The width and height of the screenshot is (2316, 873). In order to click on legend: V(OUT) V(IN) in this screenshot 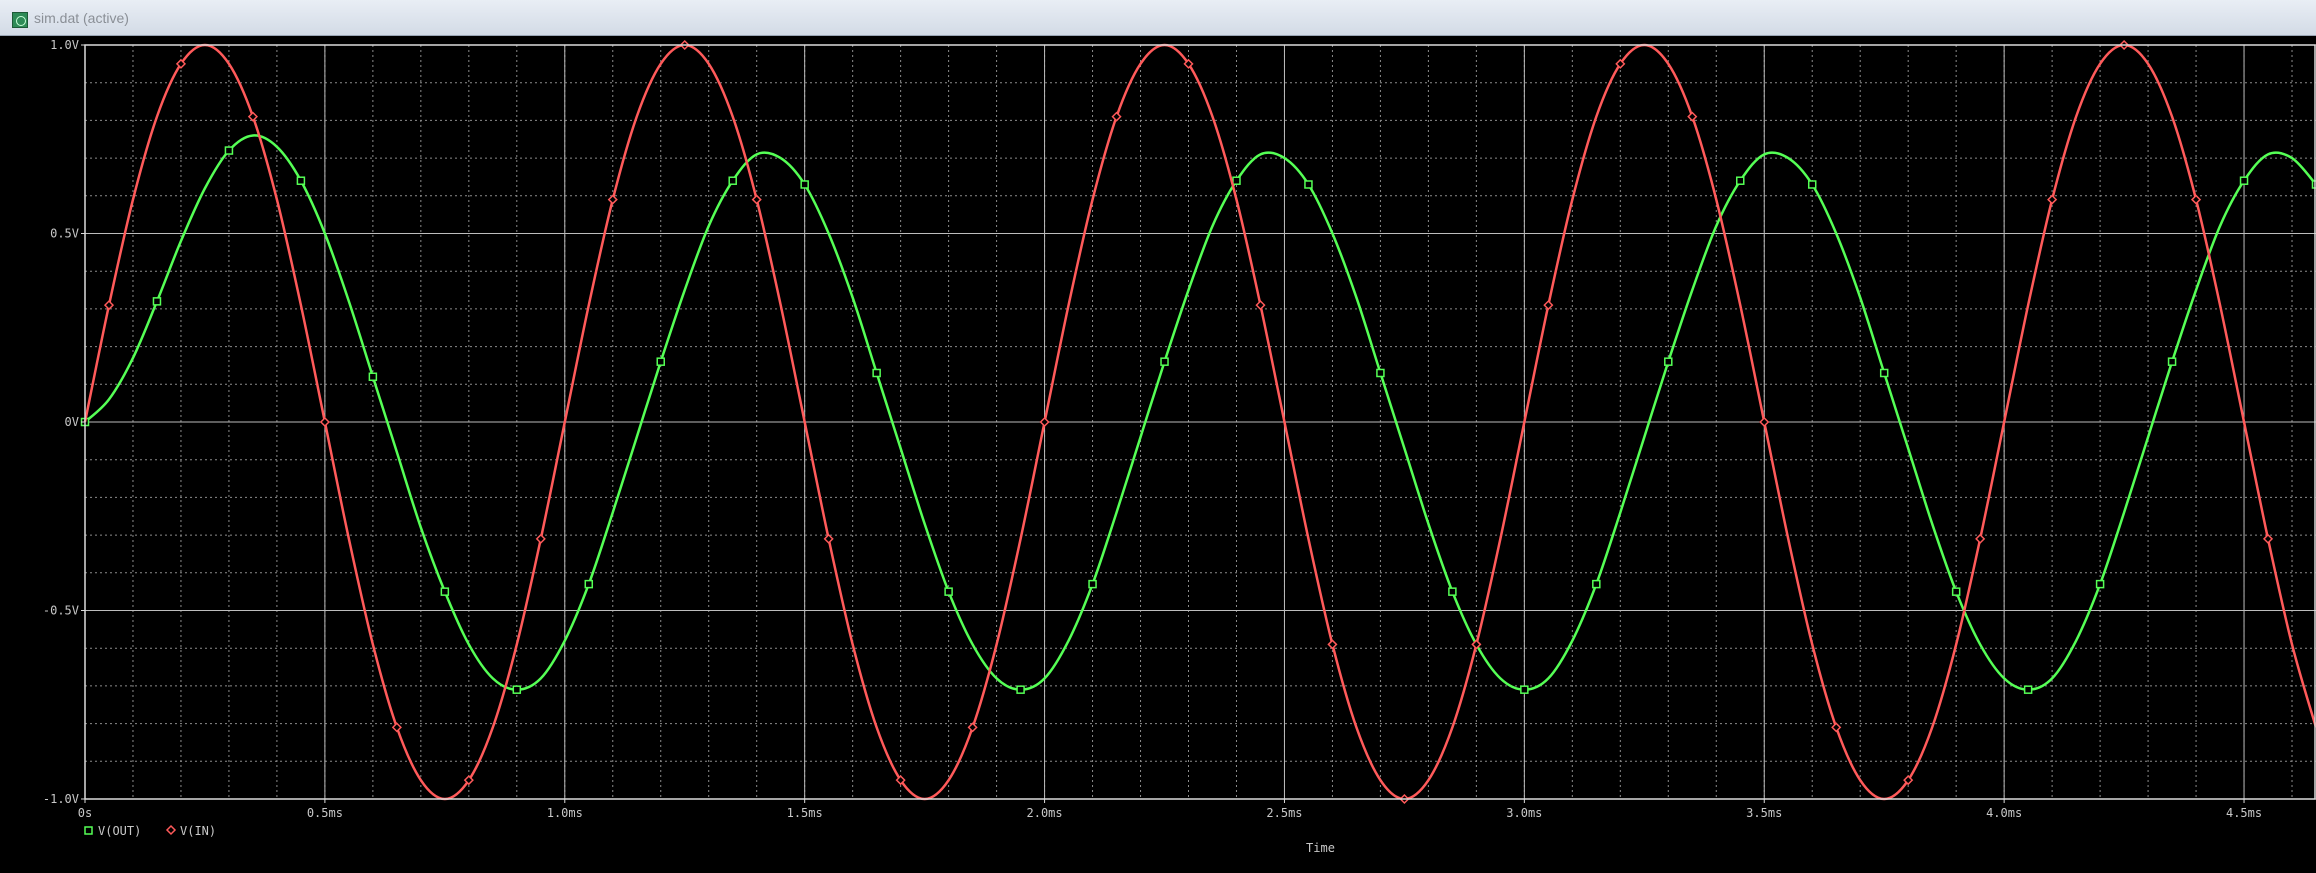, I will do `click(150, 831)`.